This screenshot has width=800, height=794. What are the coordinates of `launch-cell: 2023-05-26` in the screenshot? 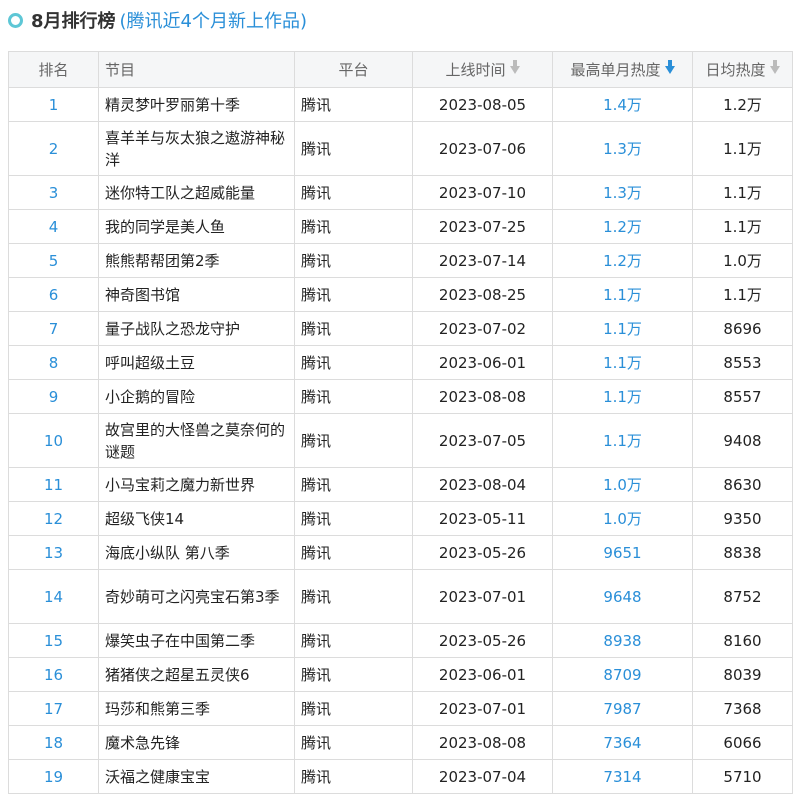 It's located at (482, 552).